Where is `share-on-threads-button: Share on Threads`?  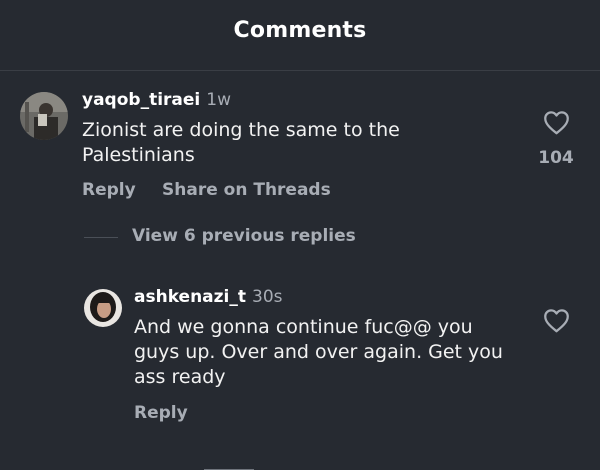 share-on-threads-button: Share on Threads is located at coordinates (246, 190).